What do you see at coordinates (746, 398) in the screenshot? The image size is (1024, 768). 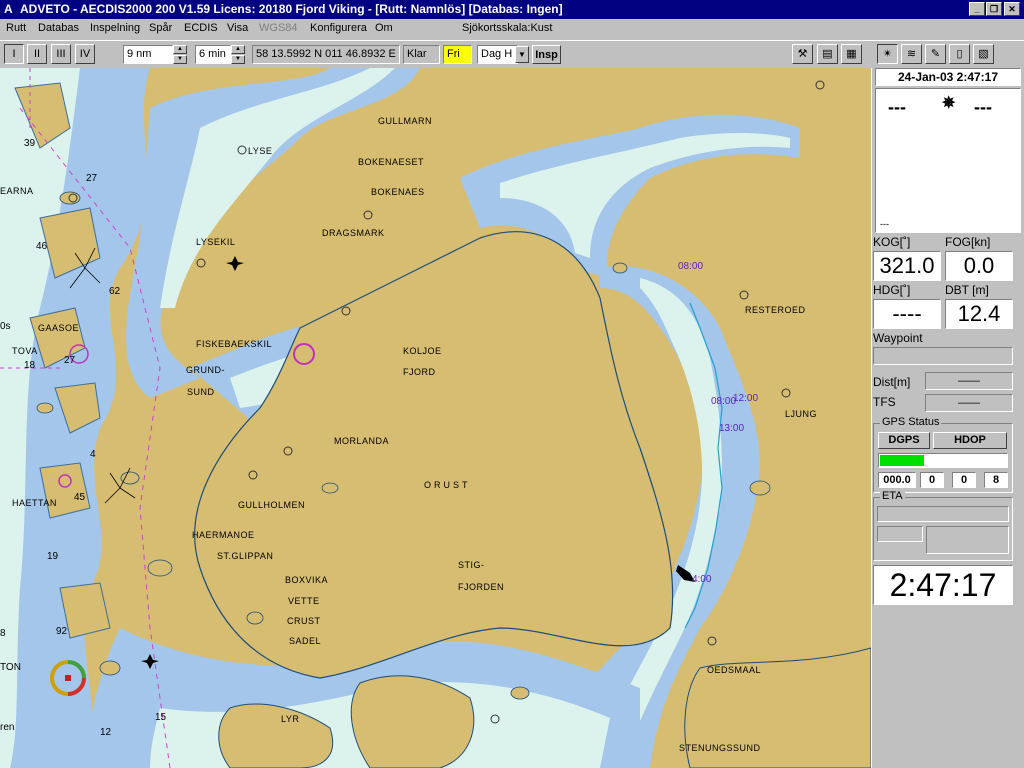 I see `time-mark: 12:00` at bounding box center [746, 398].